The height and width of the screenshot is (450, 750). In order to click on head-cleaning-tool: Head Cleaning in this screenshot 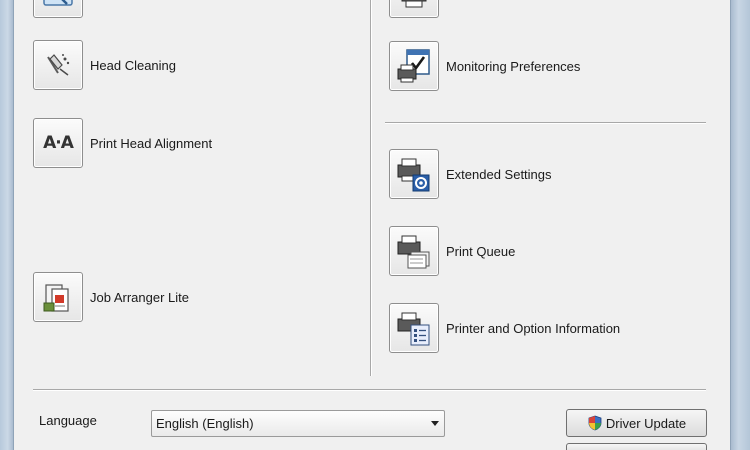, I will do `click(104, 65)`.